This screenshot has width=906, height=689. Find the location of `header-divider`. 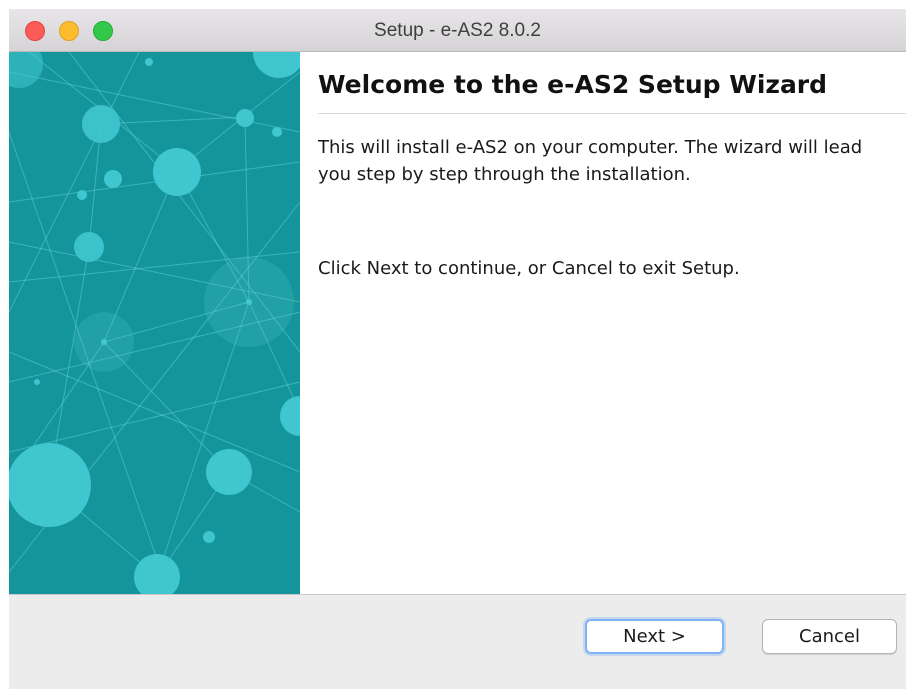

header-divider is located at coordinates (612, 113).